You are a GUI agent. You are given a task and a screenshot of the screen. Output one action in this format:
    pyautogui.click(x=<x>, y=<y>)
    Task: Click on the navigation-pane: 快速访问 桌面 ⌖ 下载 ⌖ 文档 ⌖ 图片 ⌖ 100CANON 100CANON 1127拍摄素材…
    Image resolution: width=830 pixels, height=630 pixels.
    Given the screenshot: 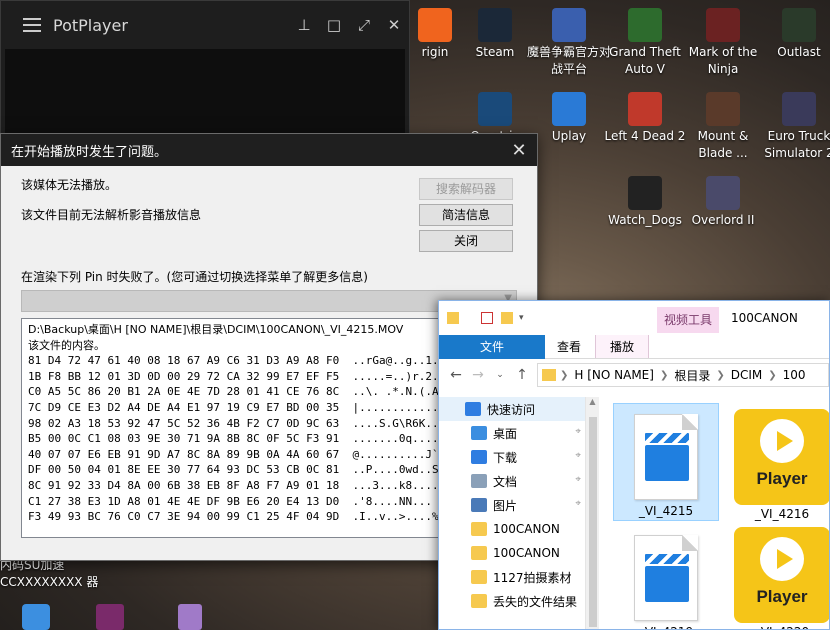 What is the action you would take?
    pyautogui.click(x=512, y=513)
    